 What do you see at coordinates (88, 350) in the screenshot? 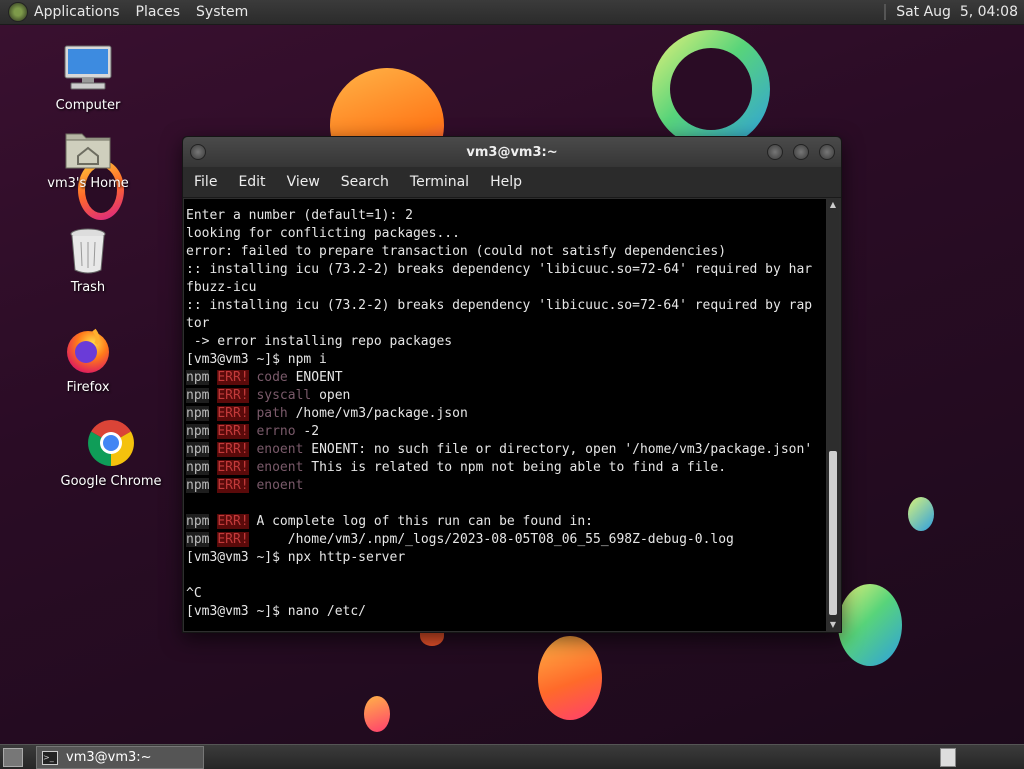
I see `firefox-icon` at bounding box center [88, 350].